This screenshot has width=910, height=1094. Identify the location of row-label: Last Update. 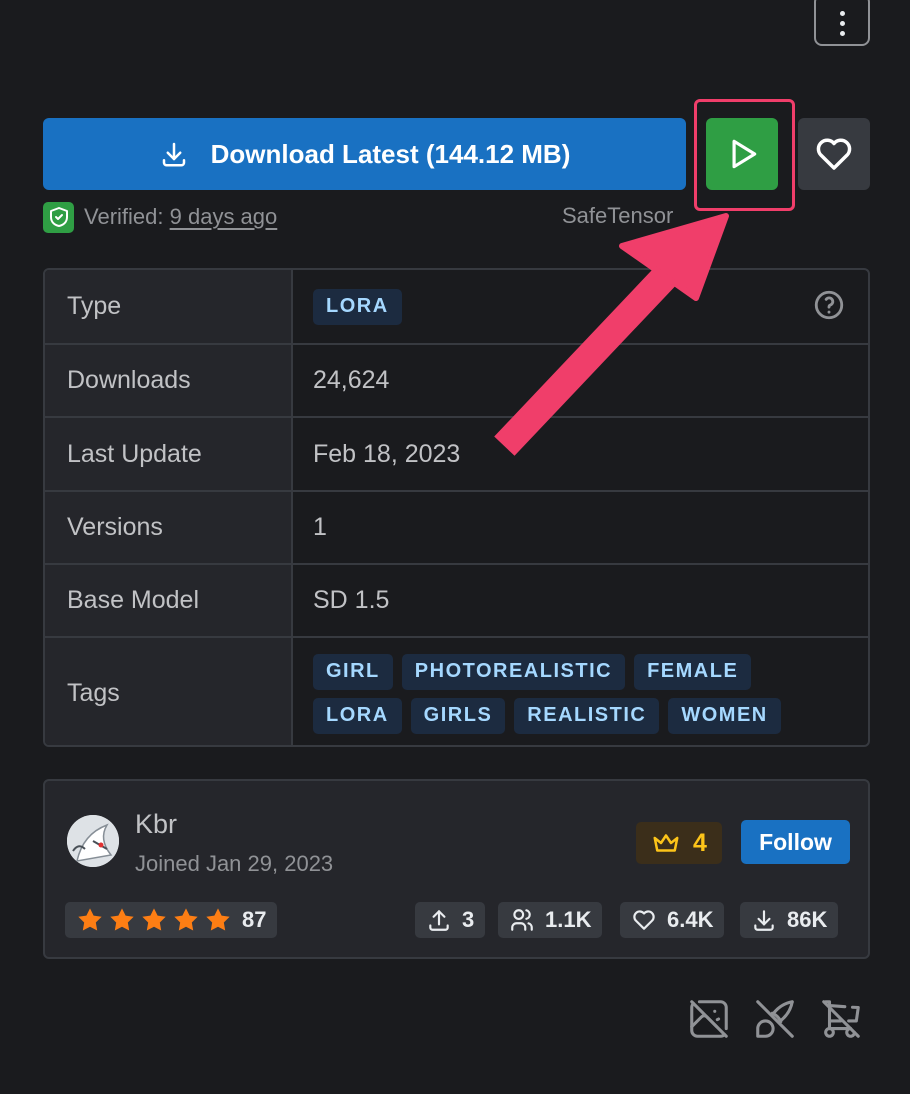
(169, 454).